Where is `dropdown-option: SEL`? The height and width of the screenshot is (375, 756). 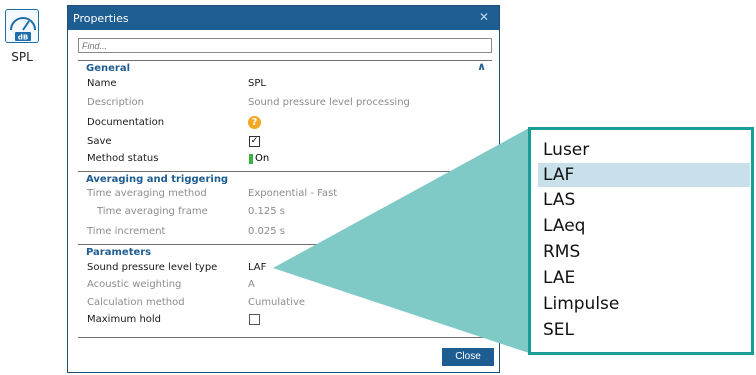 dropdown-option: SEL is located at coordinates (644, 330).